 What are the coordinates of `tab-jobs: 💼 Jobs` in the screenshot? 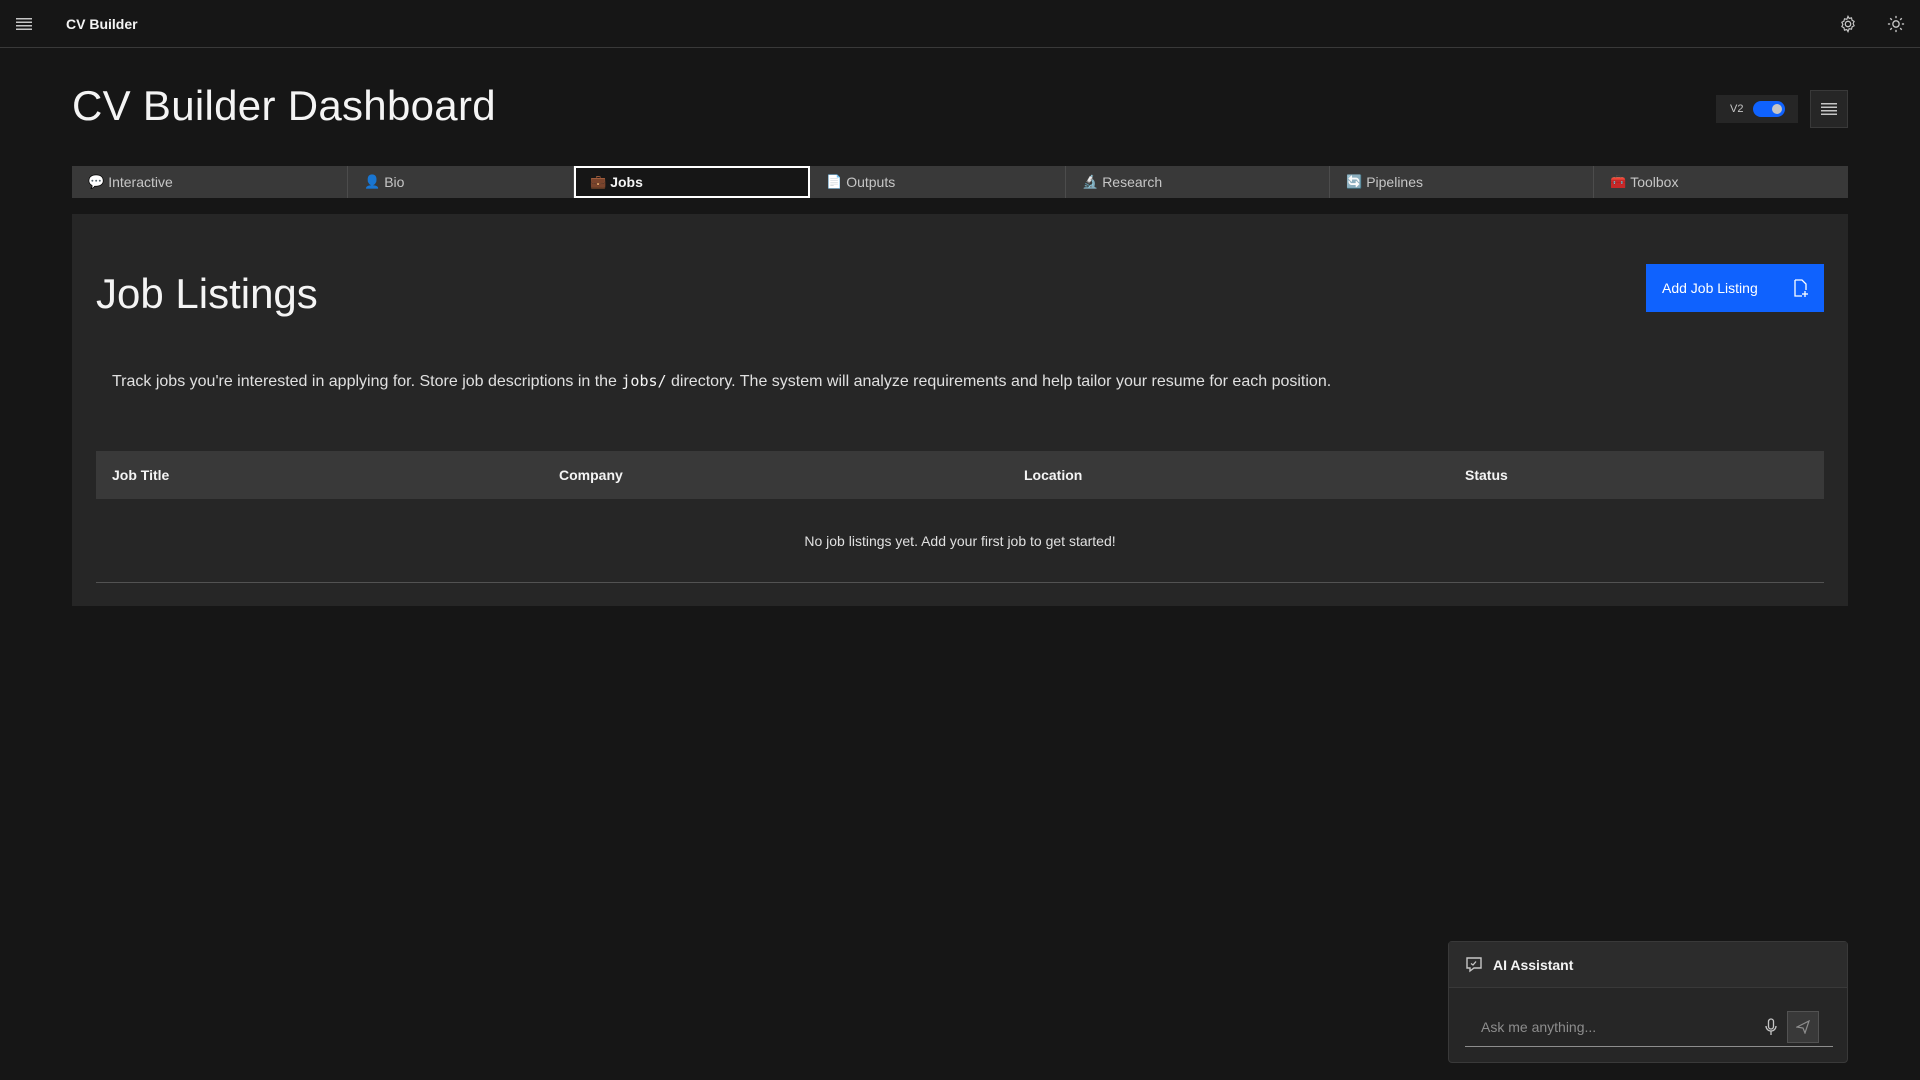 It's located at (692, 182).